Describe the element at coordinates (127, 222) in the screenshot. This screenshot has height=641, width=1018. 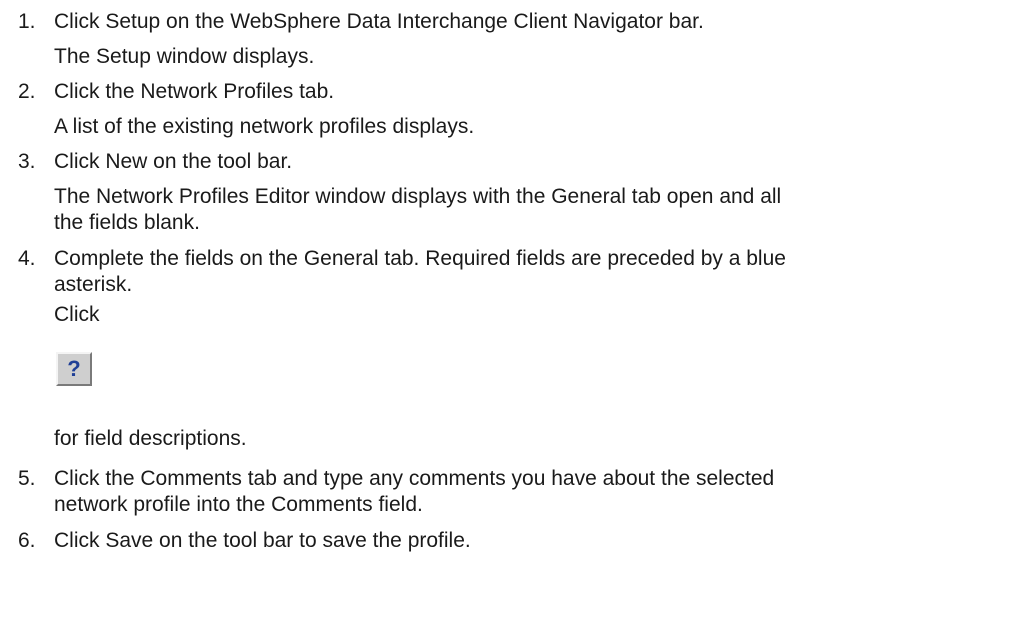
I see `step-result-text: the fields blank.` at that location.